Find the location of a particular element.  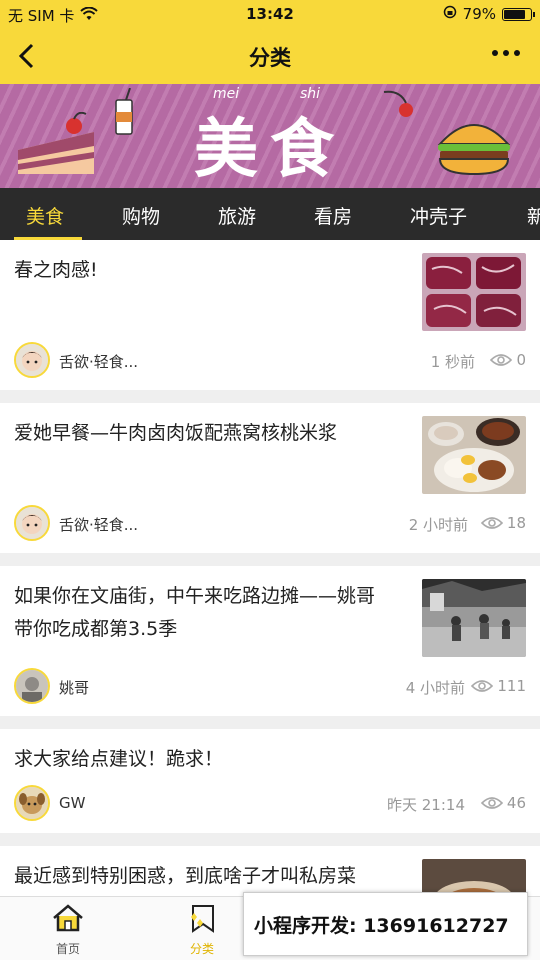

tab-food: 美食 is located at coordinates (45, 215).